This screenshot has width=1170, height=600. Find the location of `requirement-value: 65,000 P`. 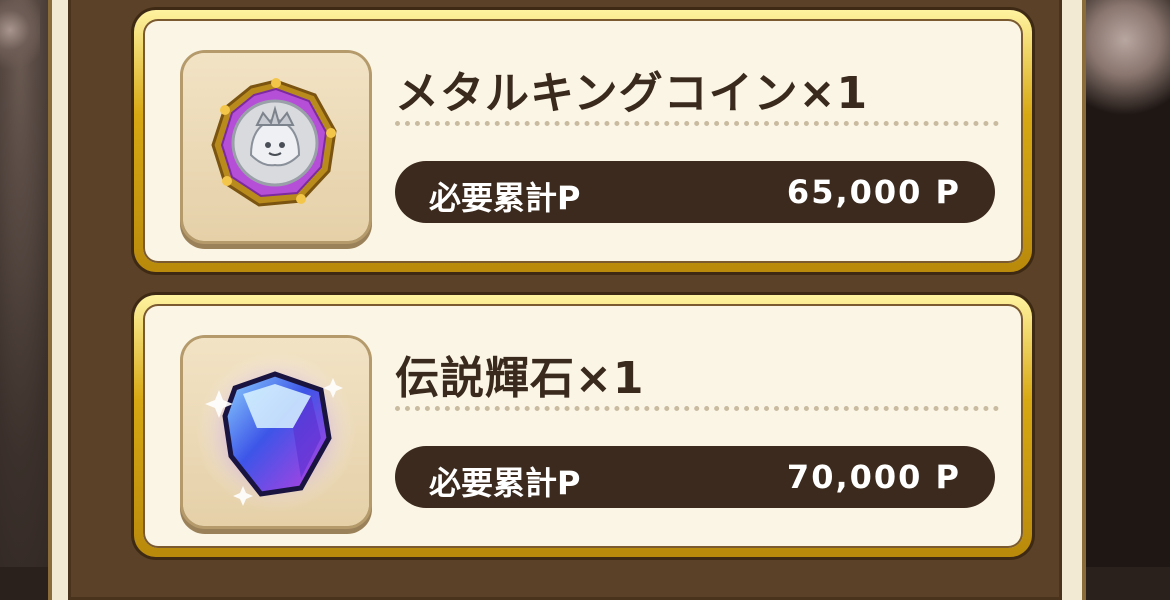

requirement-value: 65,000 P is located at coordinates (873, 192).